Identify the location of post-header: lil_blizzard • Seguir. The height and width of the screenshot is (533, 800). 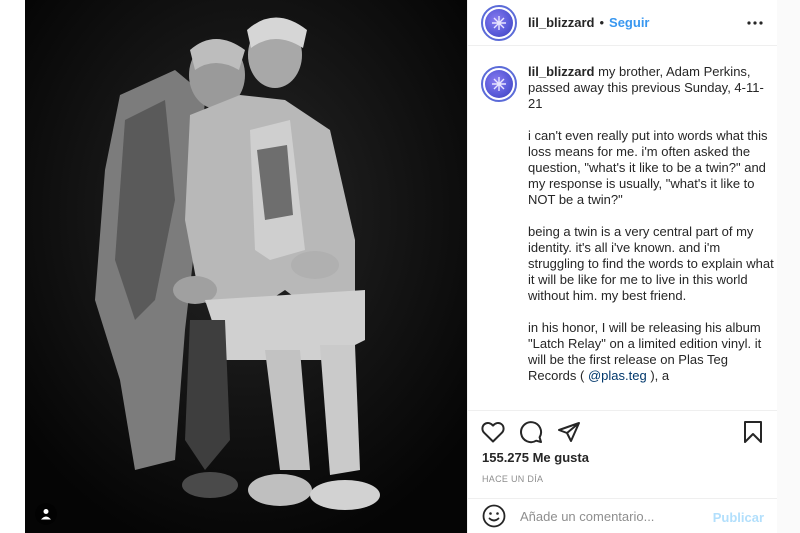
(623, 23).